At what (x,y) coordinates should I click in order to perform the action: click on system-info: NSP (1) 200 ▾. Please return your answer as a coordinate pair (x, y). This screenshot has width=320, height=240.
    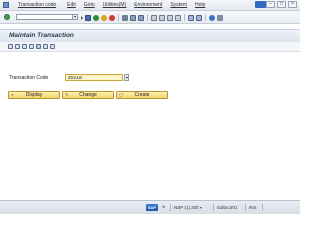
    Looking at the image, I should click on (186, 207).